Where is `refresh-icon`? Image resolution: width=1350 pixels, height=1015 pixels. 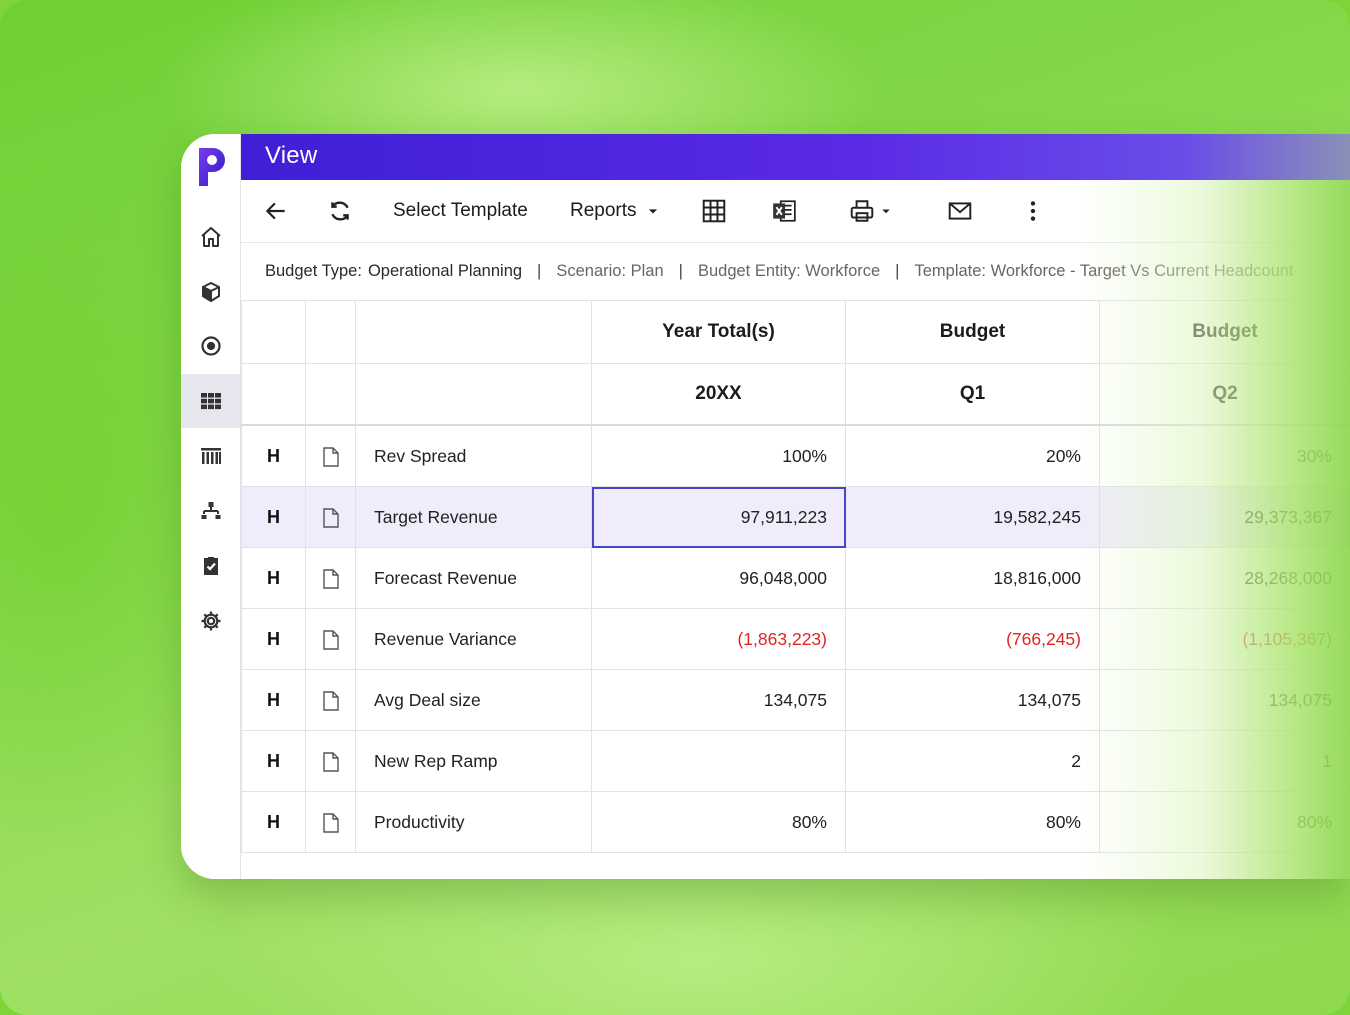 refresh-icon is located at coordinates (340, 211).